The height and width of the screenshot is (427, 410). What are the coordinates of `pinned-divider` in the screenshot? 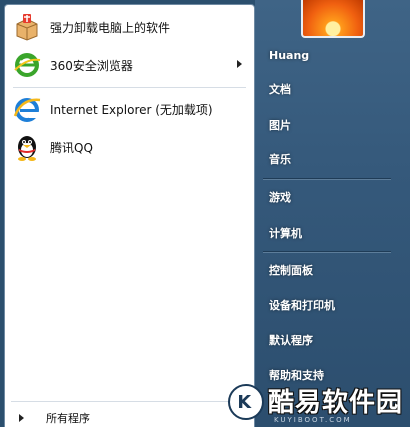 It's located at (129, 87).